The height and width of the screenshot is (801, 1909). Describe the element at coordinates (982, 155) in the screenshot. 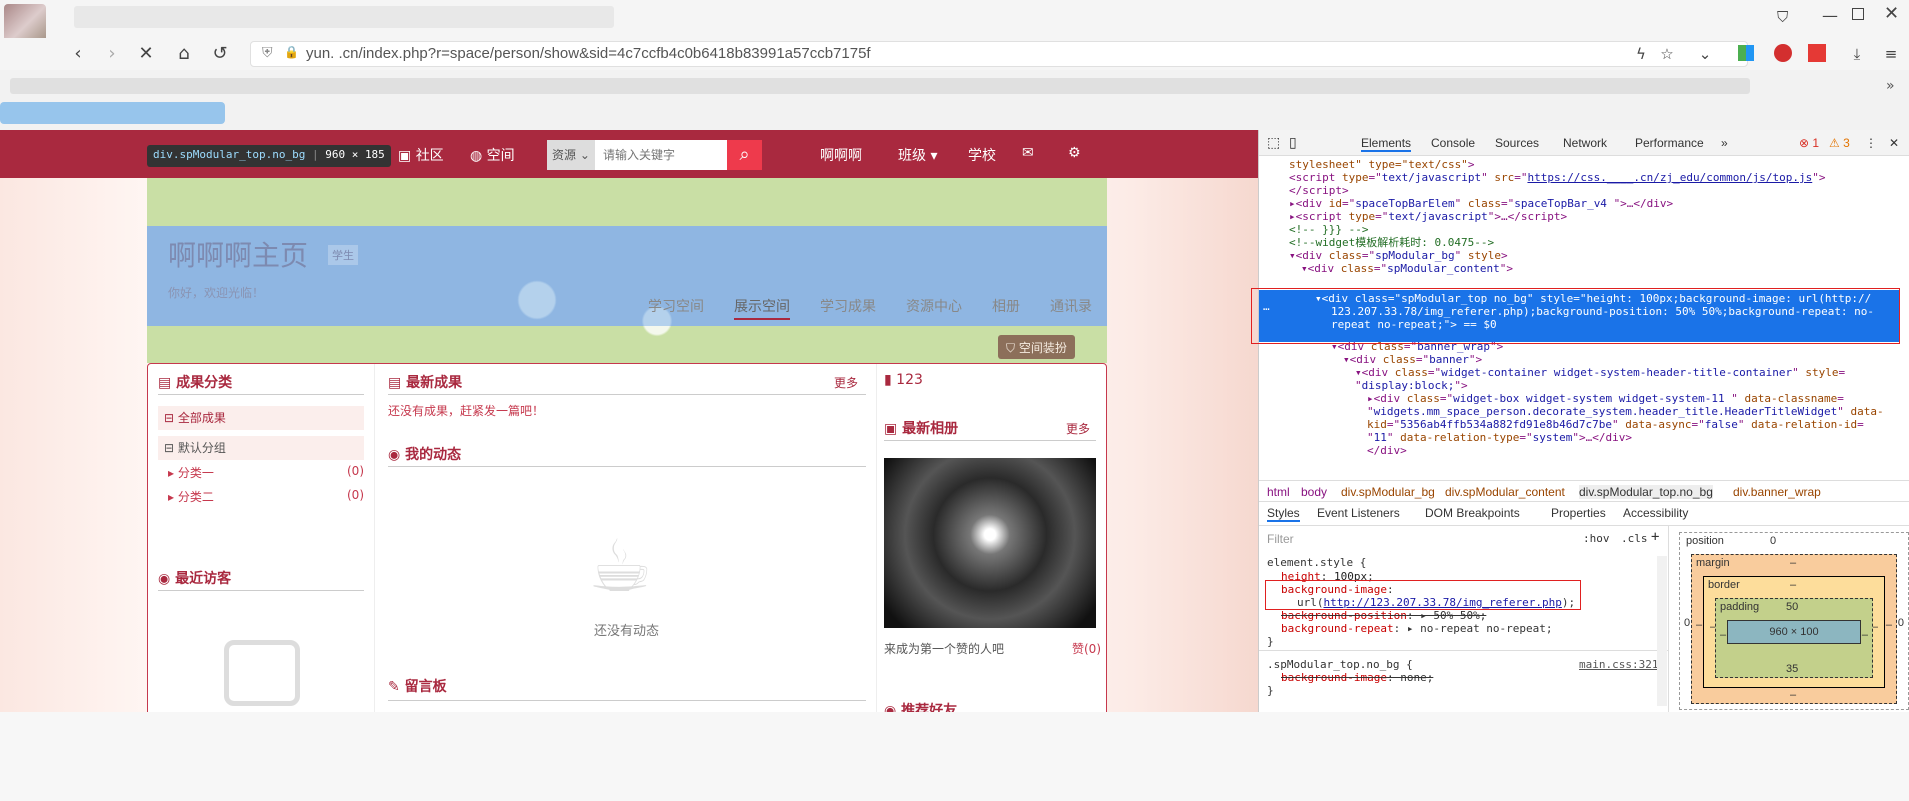

I see `nav-school: 学校` at that location.